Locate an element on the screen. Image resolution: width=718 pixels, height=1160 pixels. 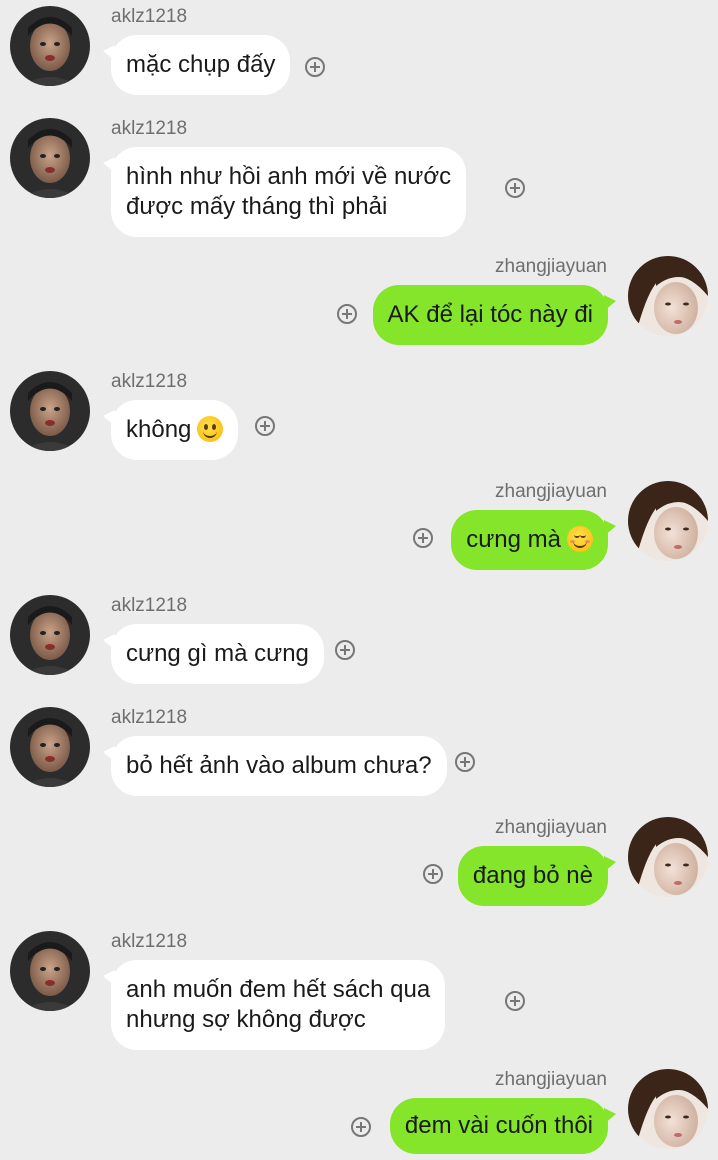
message-text-line: nhưng sợ không được is located at coordinates (246, 1019).